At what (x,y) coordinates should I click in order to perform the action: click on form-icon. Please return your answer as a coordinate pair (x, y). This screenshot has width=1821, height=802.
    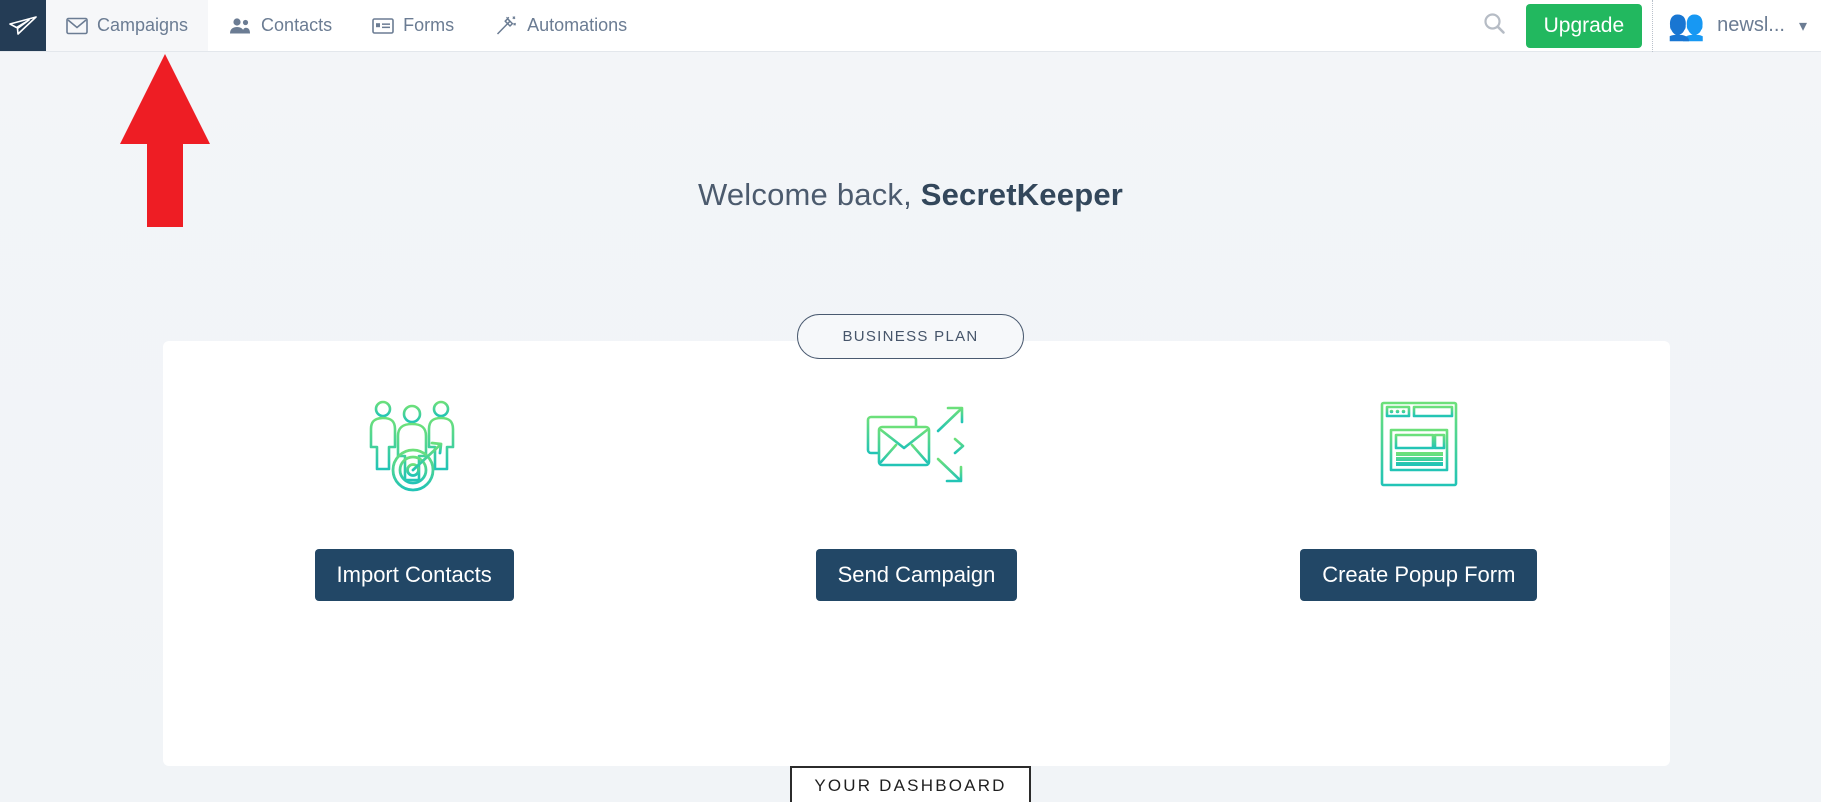
    Looking at the image, I should click on (383, 26).